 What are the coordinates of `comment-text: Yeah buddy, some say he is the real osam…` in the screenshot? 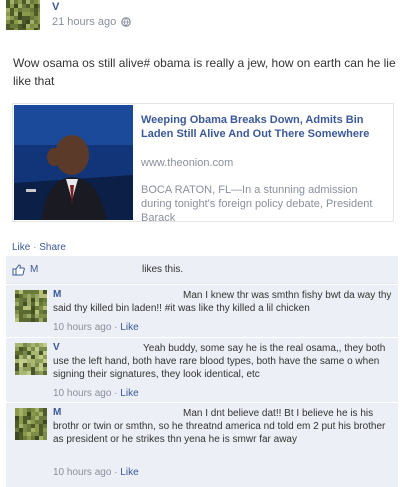 It's located at (219, 361).